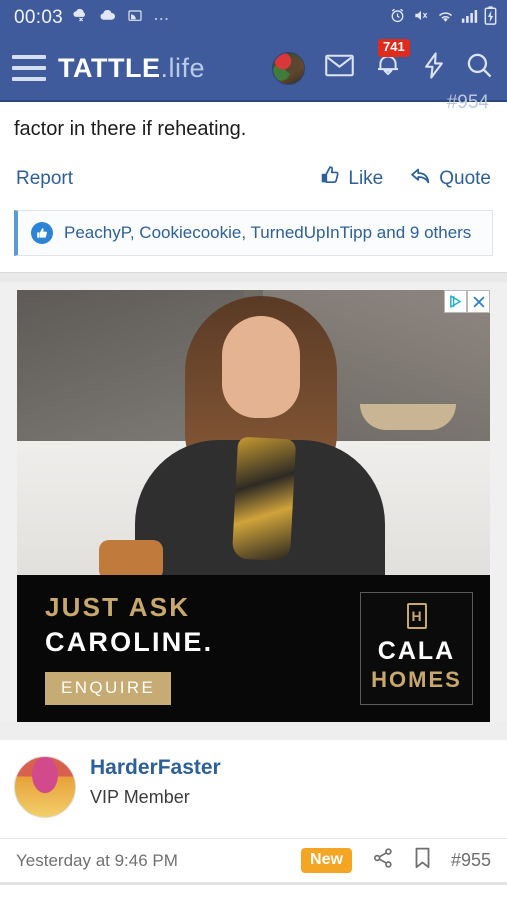  What do you see at coordinates (108, 688) in the screenshot?
I see `ad-enquire-button: ENQUIRE` at bounding box center [108, 688].